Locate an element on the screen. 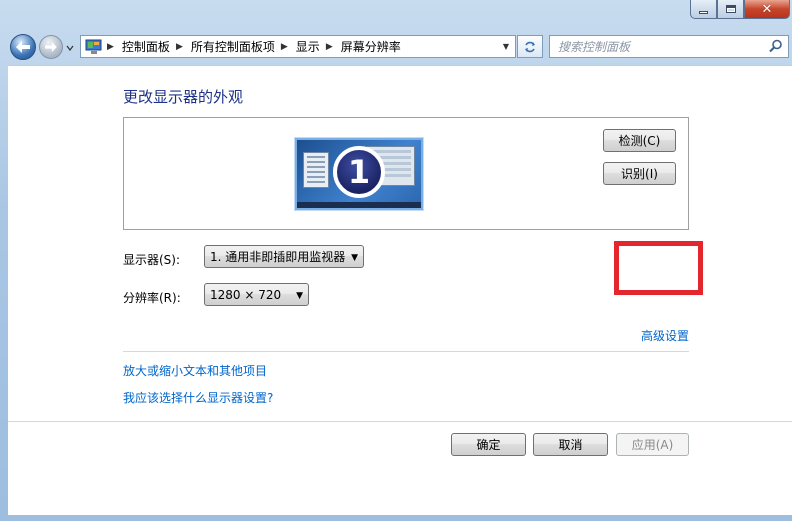  resolution-select-value: 1280 × 720 is located at coordinates (246, 294).